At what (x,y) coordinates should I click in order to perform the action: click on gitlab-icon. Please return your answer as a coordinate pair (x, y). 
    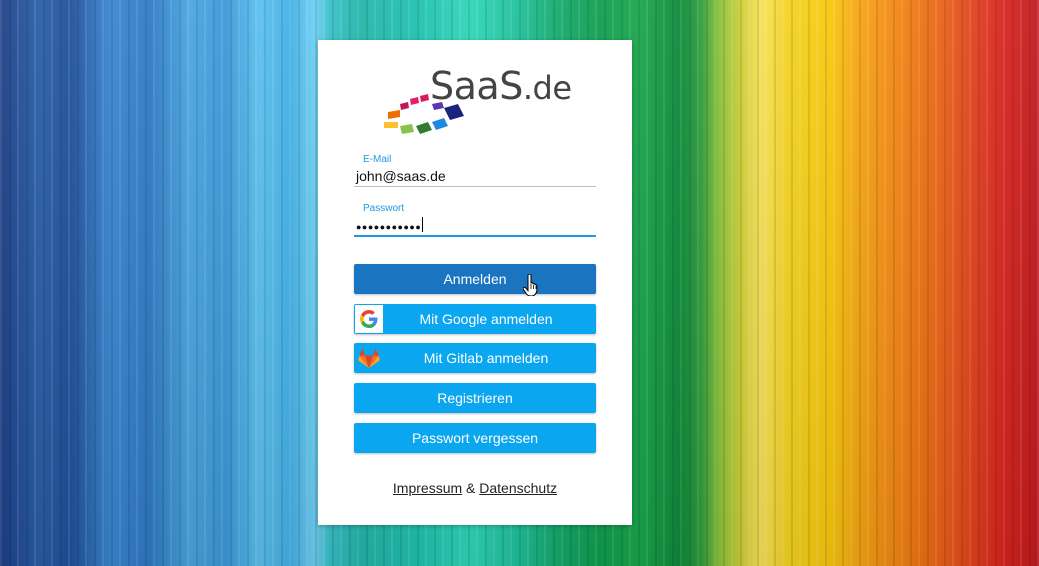
    Looking at the image, I should click on (369, 358).